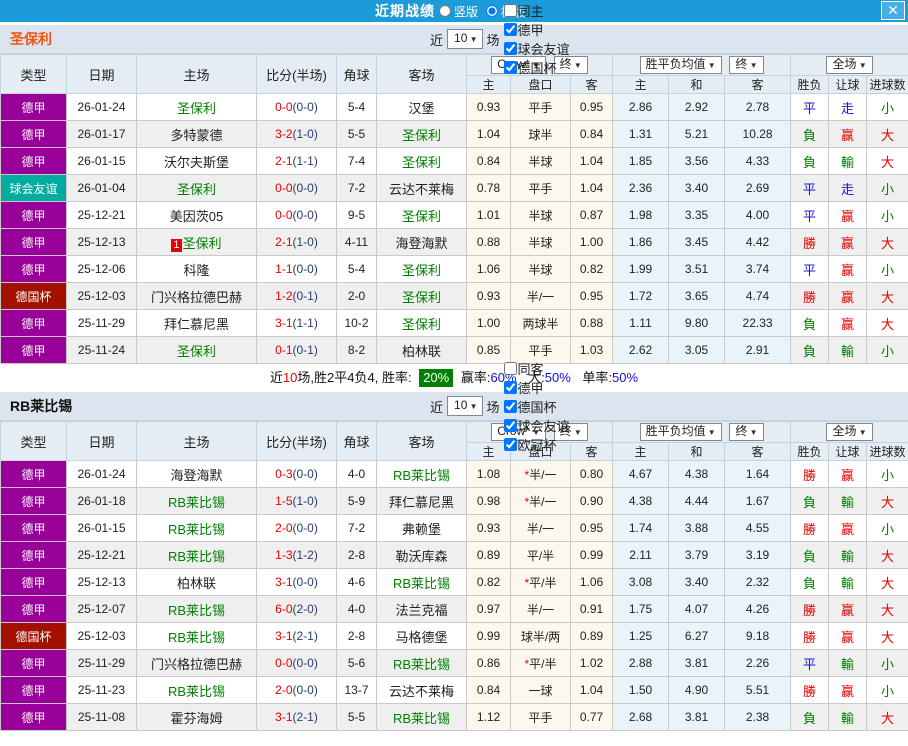 This screenshot has width=908, height=746. I want to click on league-filter-options: 同主 德甲 球会友谊 德国杯, so click(535, 39).